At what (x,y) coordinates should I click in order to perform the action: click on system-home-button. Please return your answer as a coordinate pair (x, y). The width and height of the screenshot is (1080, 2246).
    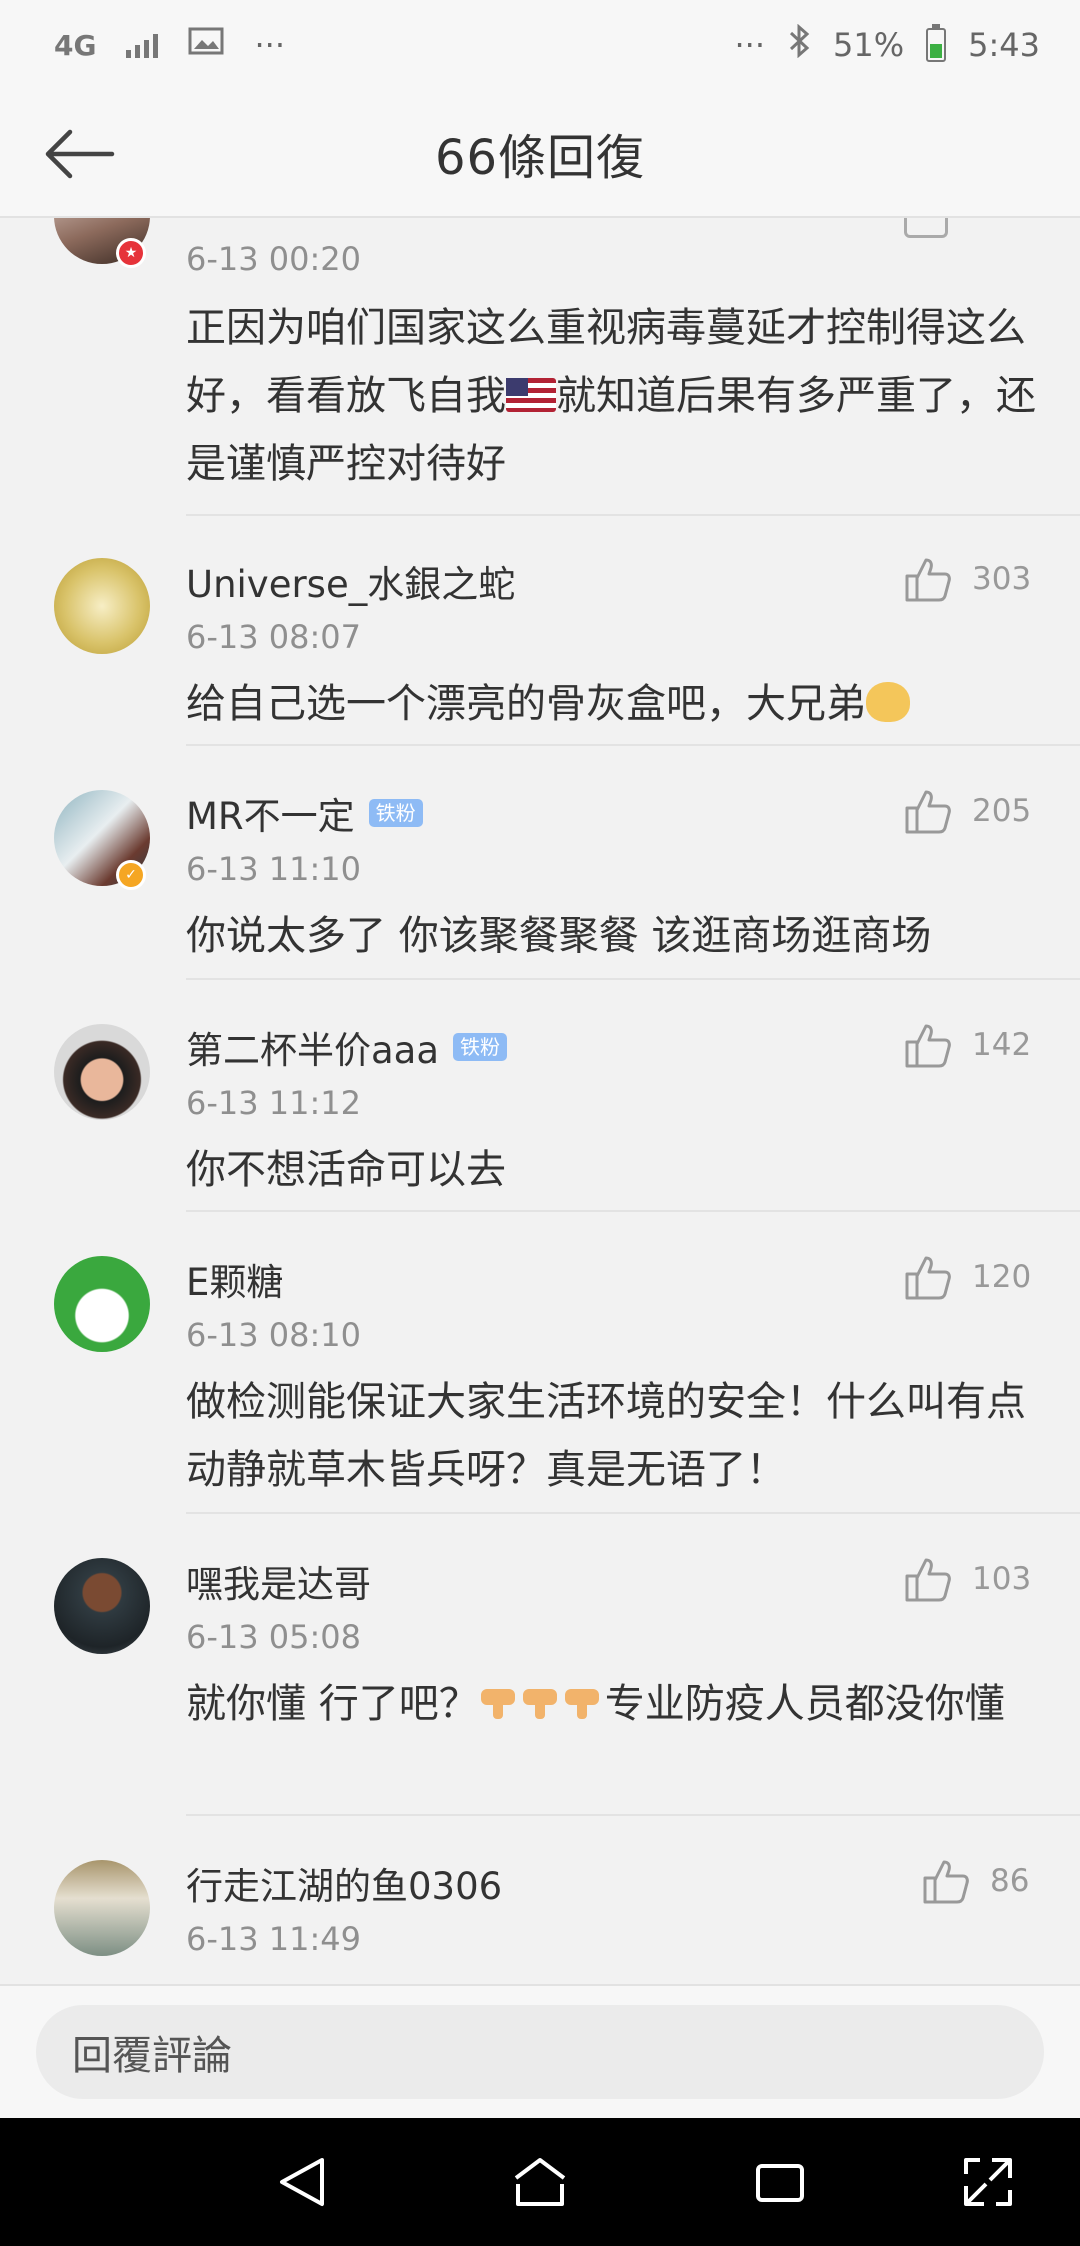
    Looking at the image, I should click on (540, 2182).